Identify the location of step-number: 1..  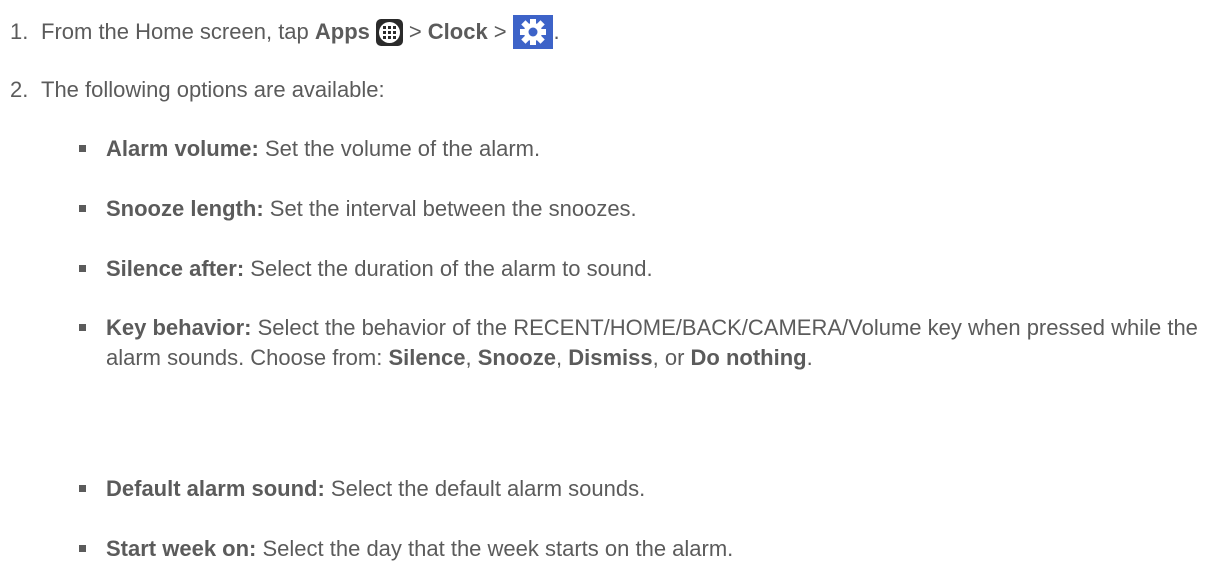
(19, 31).